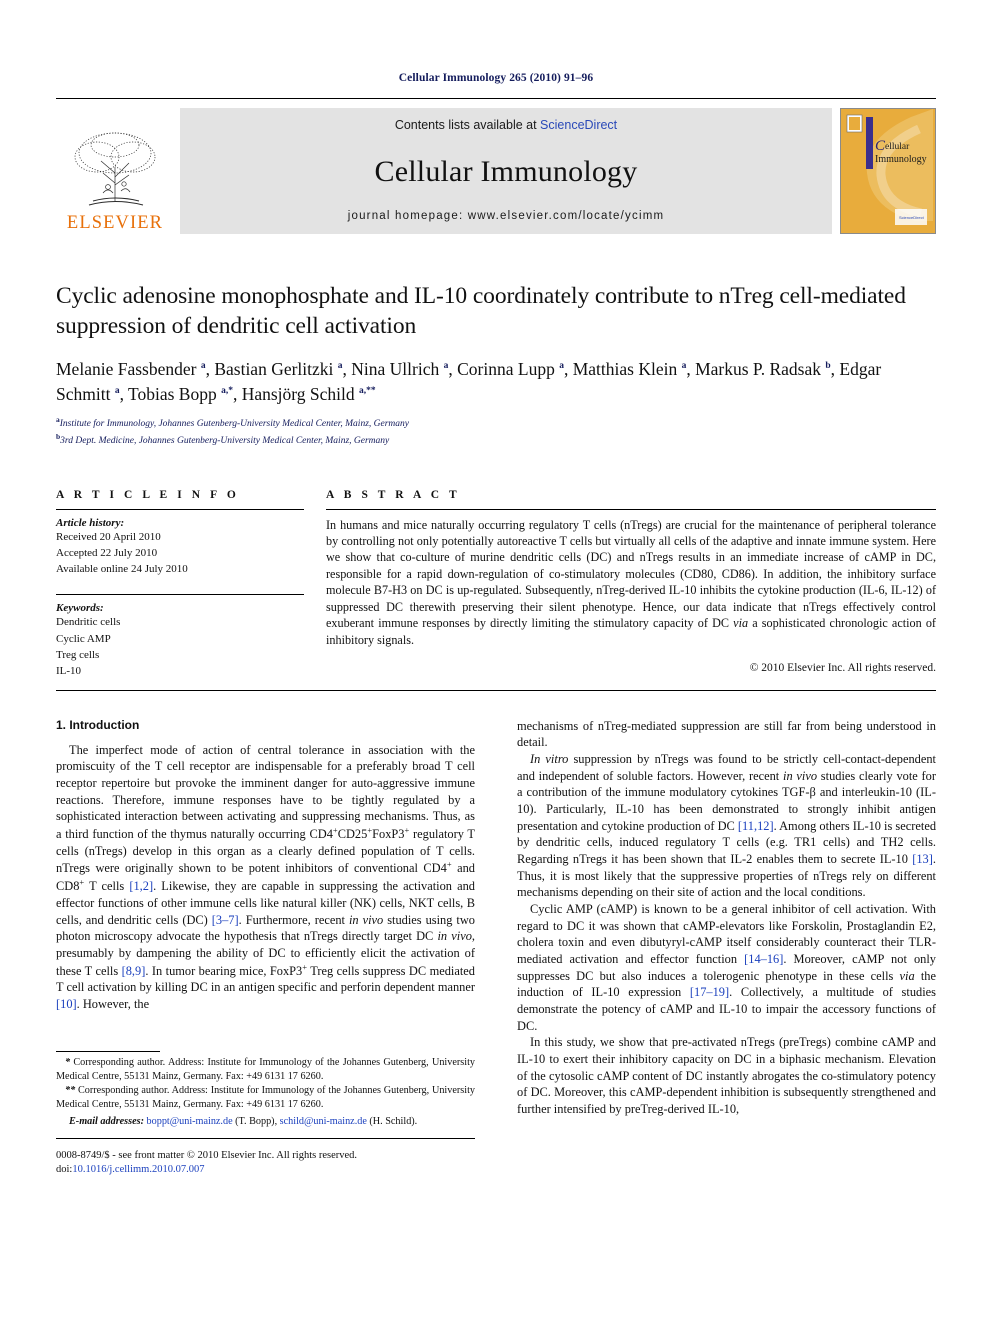 The width and height of the screenshot is (992, 1323). What do you see at coordinates (122, 569) in the screenshot?
I see `history-item: Available online 24 July 2010` at bounding box center [122, 569].